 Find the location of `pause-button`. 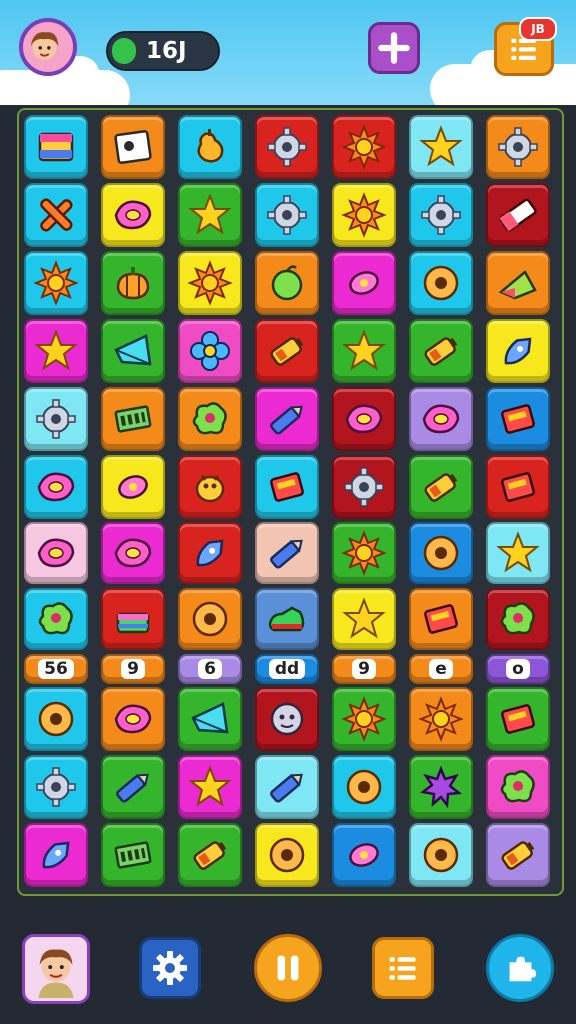

pause-button is located at coordinates (288, 968).